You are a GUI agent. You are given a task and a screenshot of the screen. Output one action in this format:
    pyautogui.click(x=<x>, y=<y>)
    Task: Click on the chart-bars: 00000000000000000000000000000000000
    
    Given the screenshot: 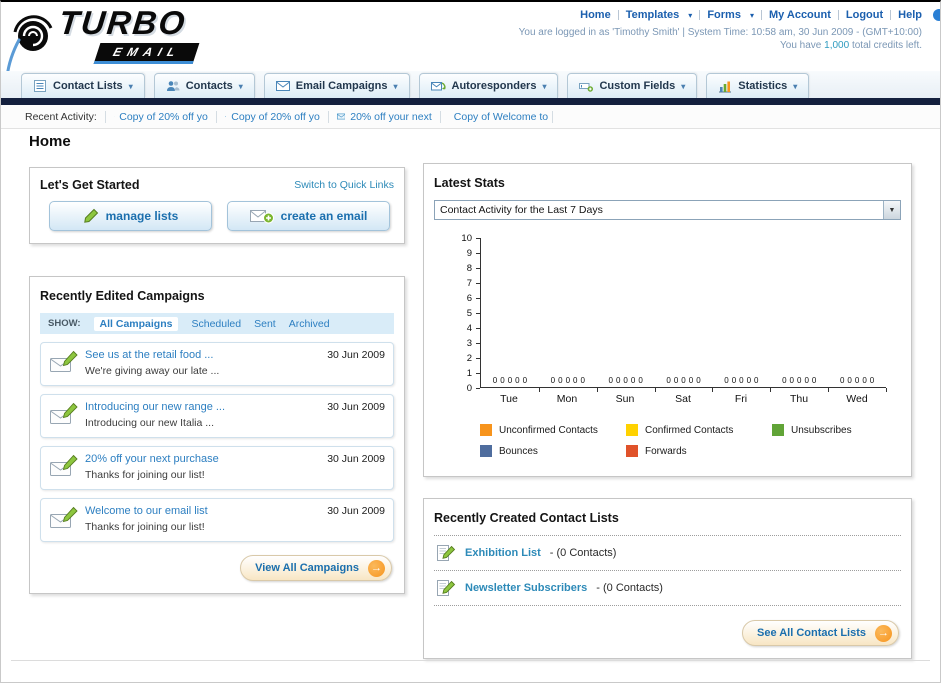 What is the action you would take?
    pyautogui.click(x=684, y=315)
    